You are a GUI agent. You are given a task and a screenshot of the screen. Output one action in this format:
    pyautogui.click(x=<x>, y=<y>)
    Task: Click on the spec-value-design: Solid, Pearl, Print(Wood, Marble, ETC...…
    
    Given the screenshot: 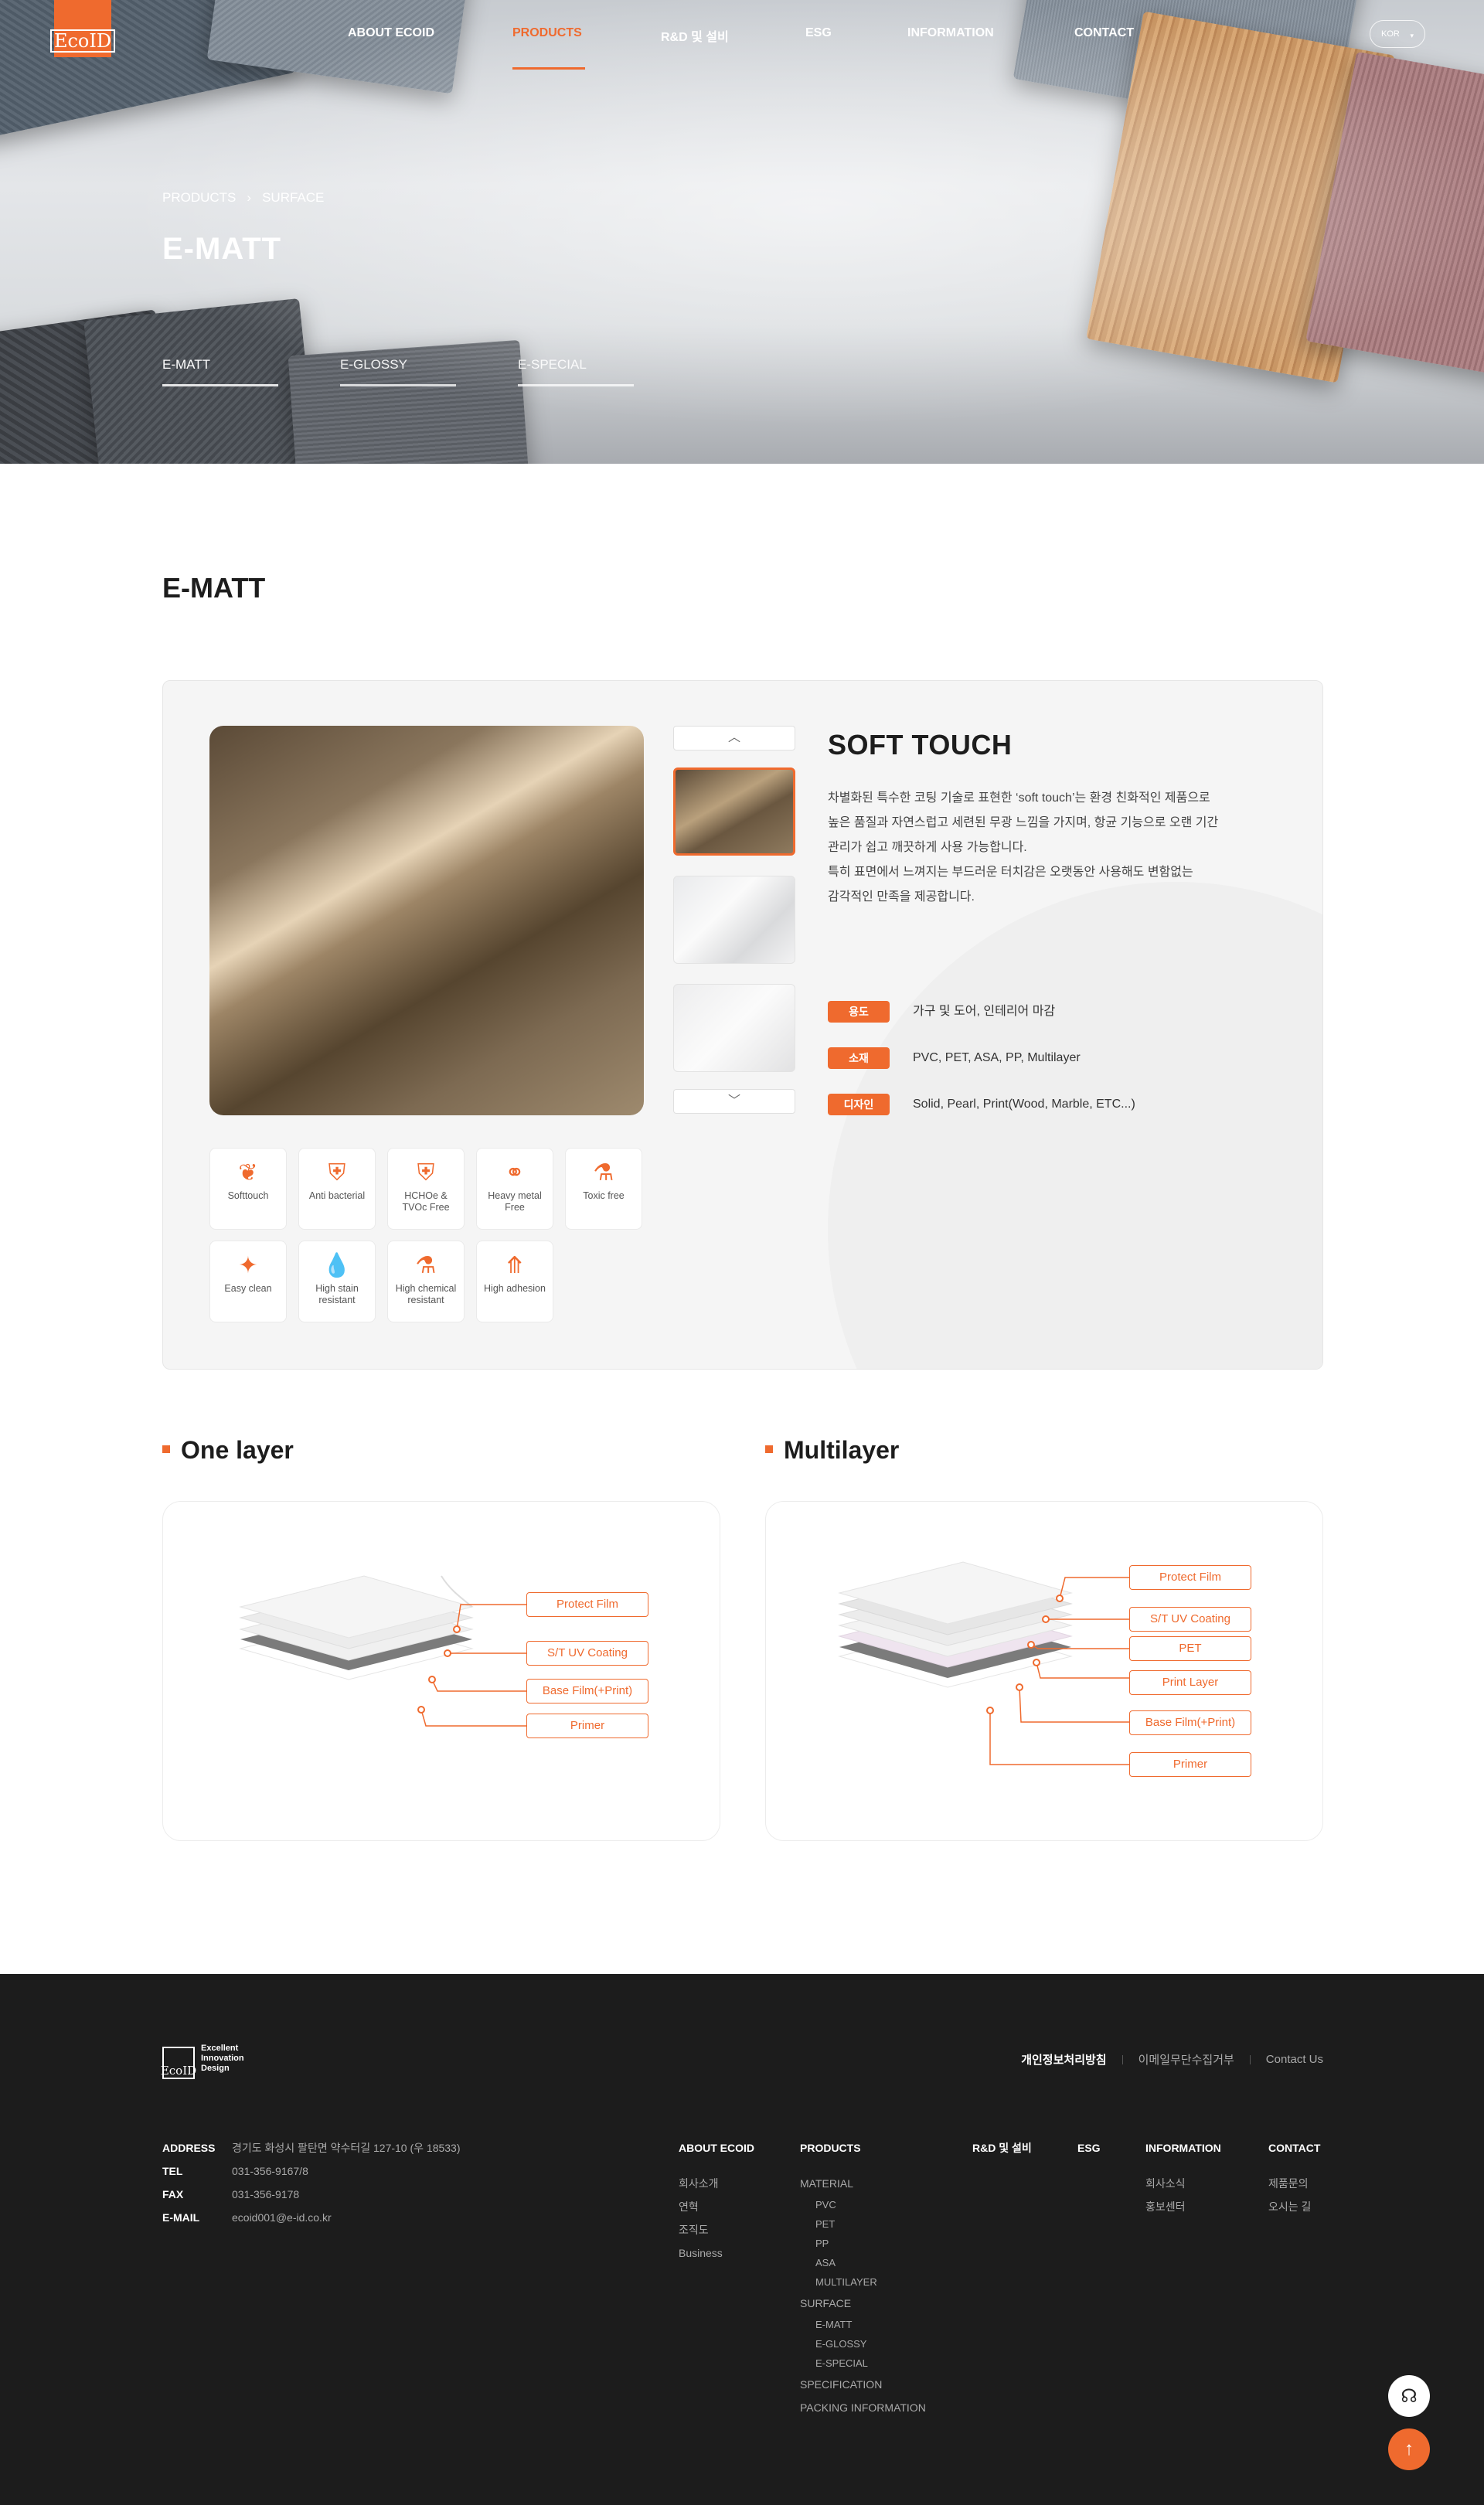 What is the action you would take?
    pyautogui.click(x=1024, y=1104)
    